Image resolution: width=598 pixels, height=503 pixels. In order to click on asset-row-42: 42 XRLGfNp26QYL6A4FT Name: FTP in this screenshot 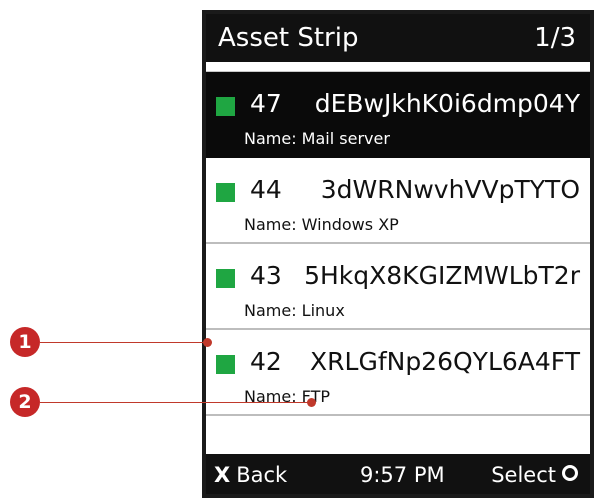, I will do `click(398, 373)`.